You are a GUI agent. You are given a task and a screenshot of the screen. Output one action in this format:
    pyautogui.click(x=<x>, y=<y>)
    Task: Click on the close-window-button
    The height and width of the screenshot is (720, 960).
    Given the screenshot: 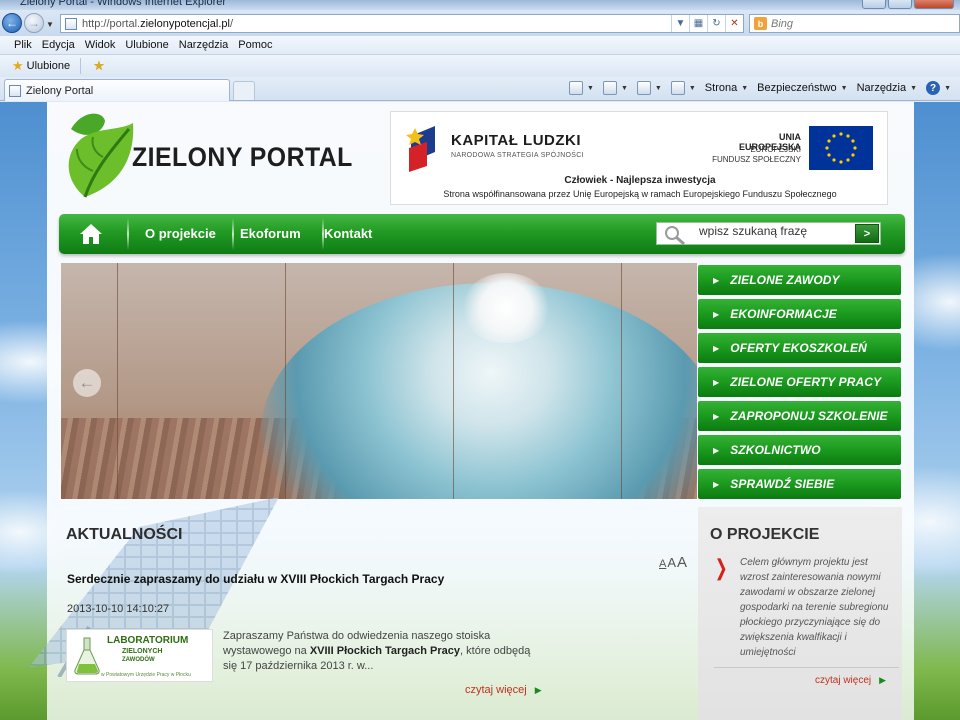 What is the action you would take?
    pyautogui.click(x=934, y=4)
    